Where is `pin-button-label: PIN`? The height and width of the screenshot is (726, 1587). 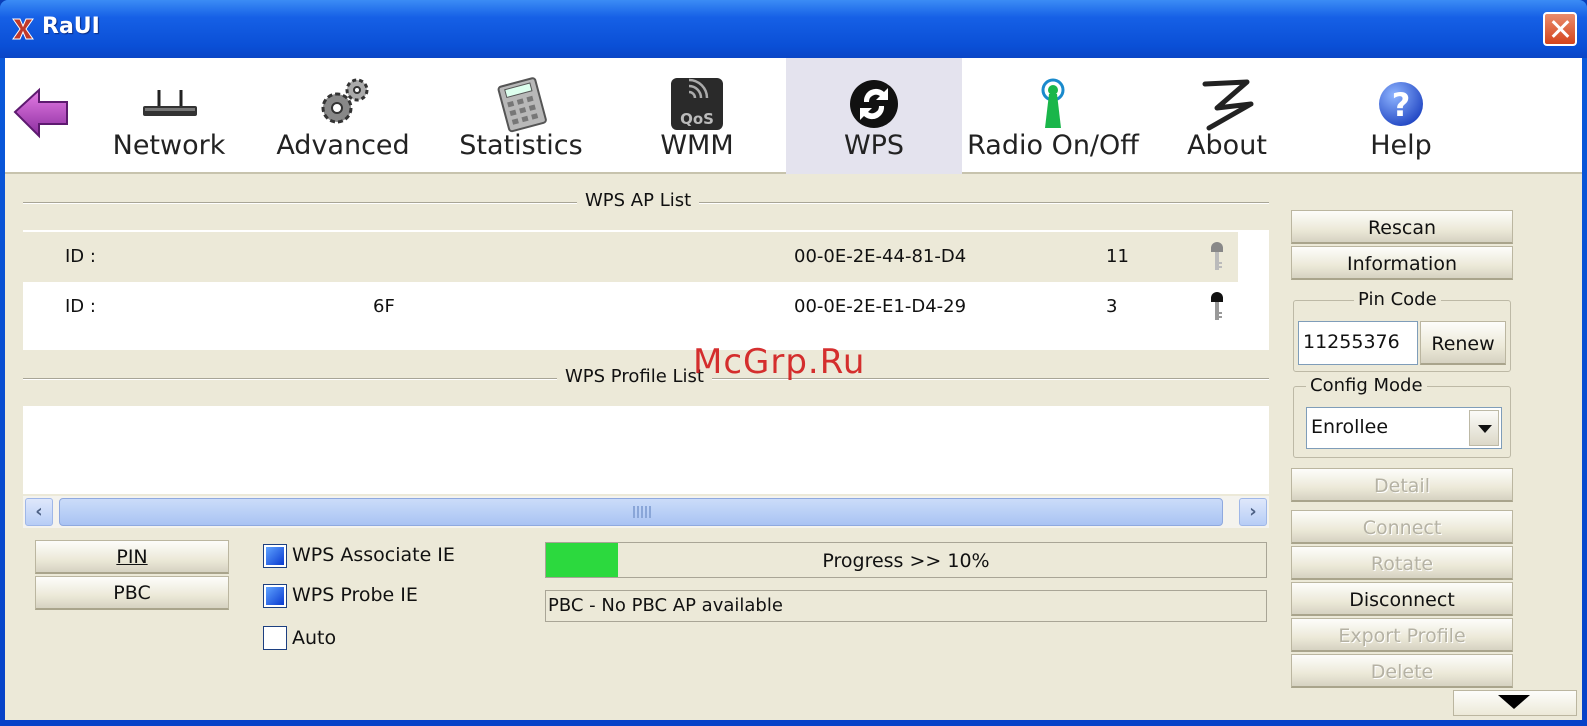 pin-button-label: PIN is located at coordinates (132, 557).